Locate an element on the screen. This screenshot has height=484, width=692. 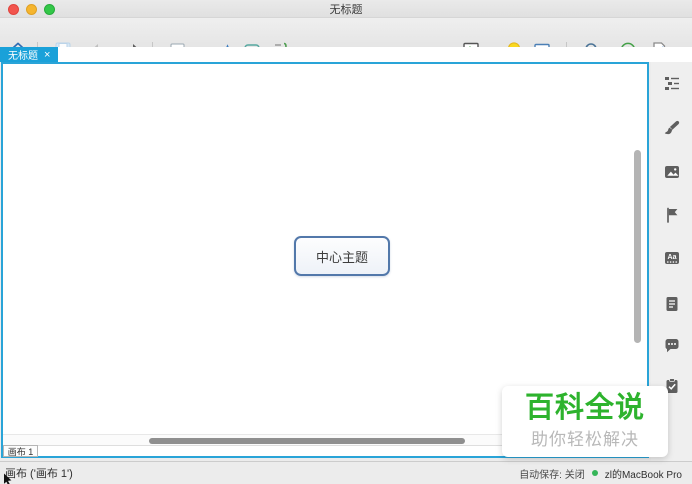
central-topic-label: 中心主题 is located at coordinates (341, 257).